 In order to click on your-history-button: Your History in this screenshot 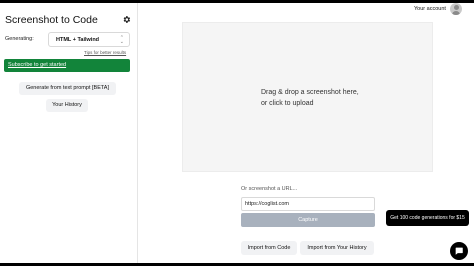, I will do `click(67, 105)`.